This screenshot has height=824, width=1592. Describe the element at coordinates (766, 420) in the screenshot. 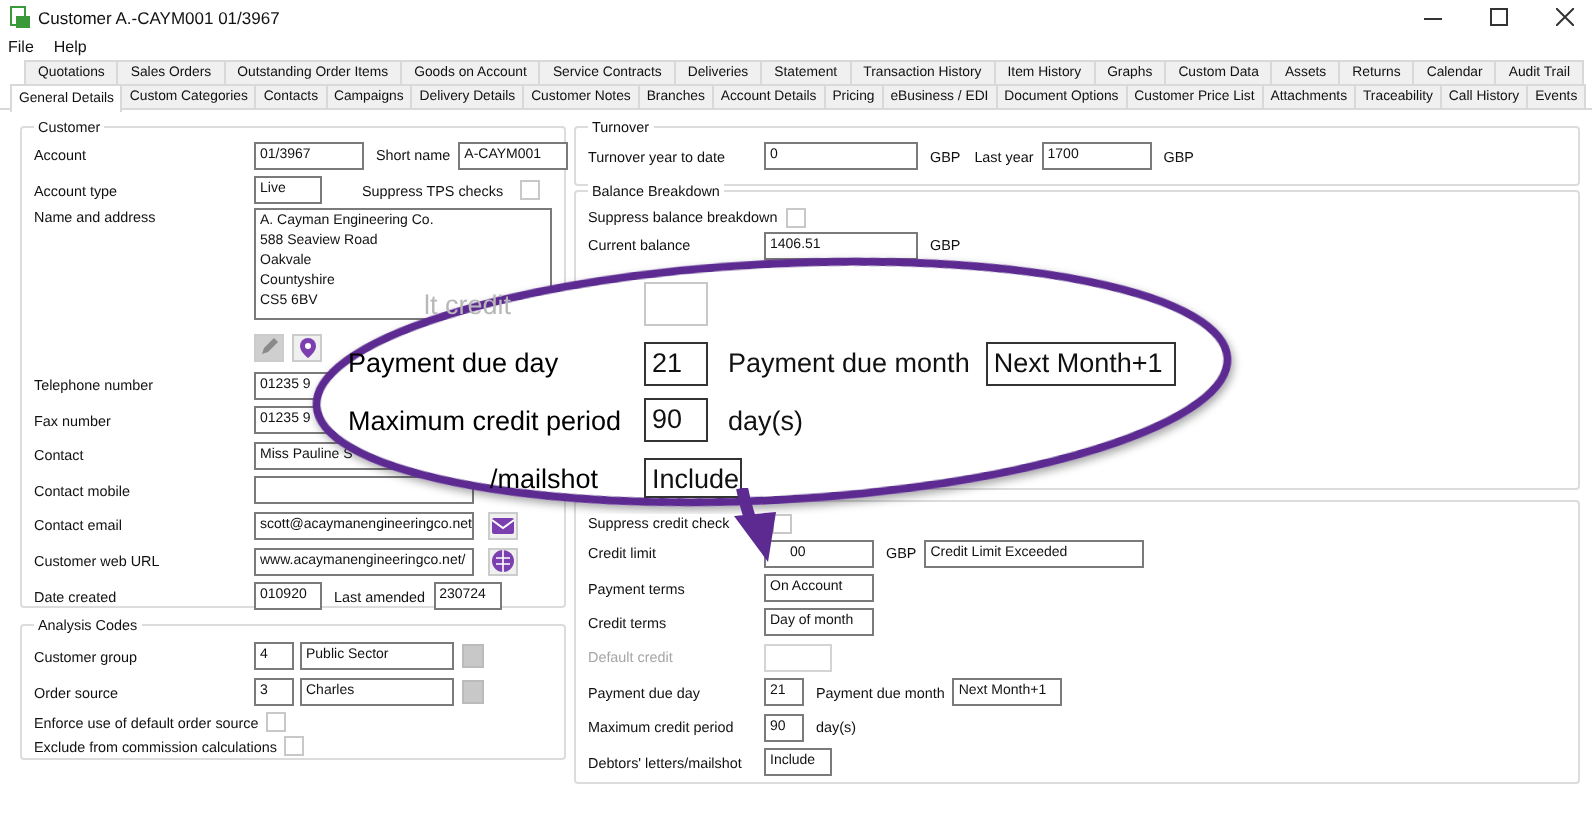

I see `field-label: day(s)` at that location.